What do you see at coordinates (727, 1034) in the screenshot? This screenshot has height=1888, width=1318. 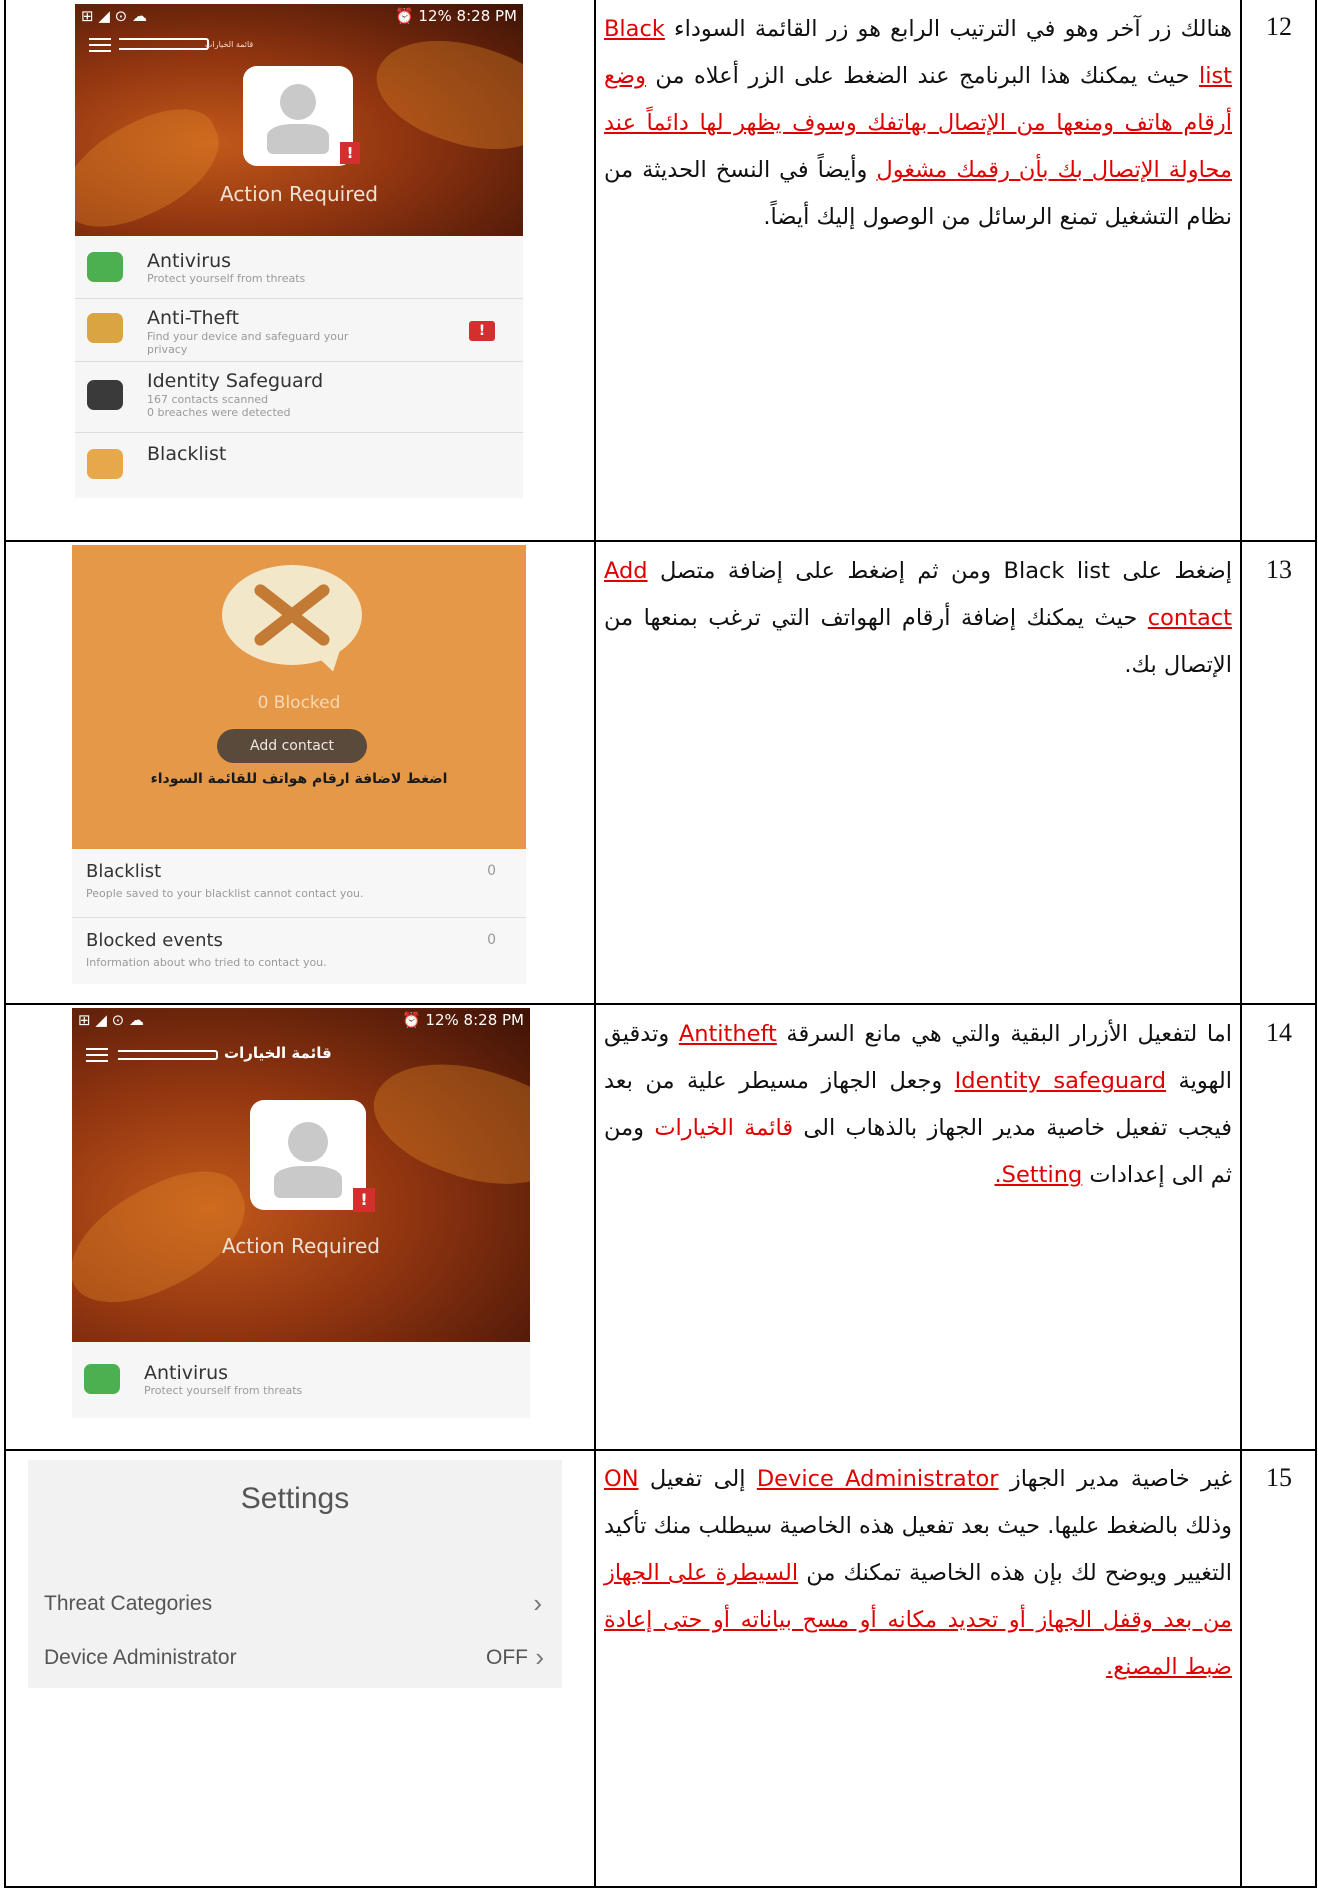 I see `highlighted-link-text: Antitheft` at bounding box center [727, 1034].